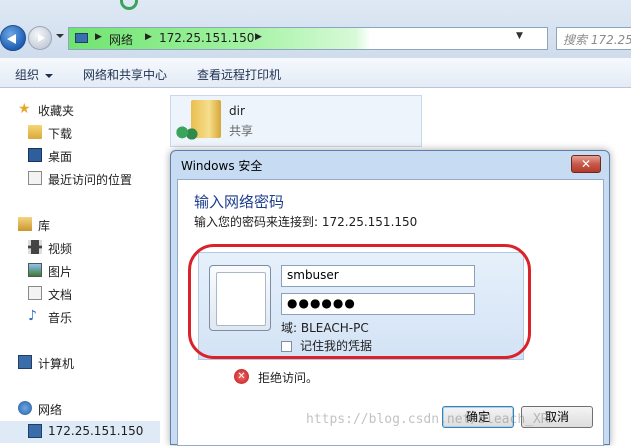  I want to click on chevron-down-icon, so click(49, 75).